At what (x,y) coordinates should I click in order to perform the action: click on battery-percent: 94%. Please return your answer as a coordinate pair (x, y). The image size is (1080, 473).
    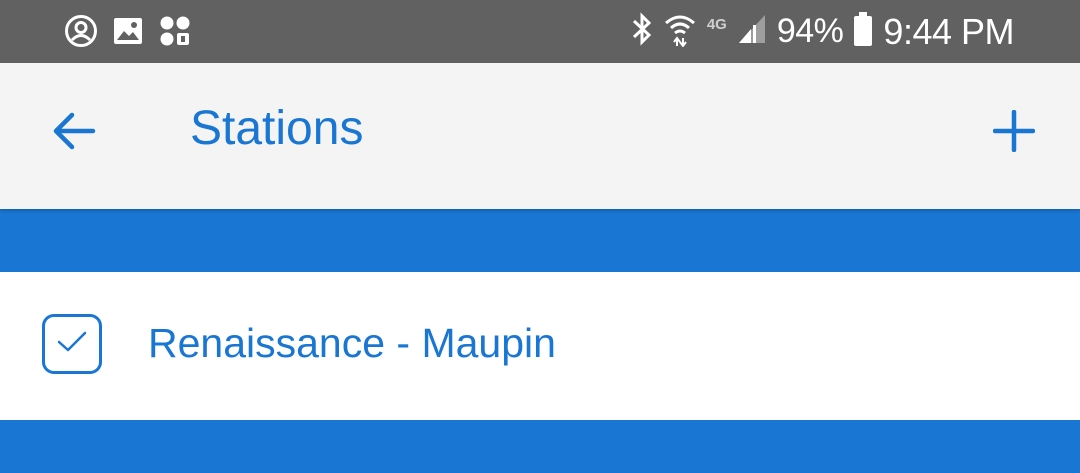
    Looking at the image, I should click on (810, 31).